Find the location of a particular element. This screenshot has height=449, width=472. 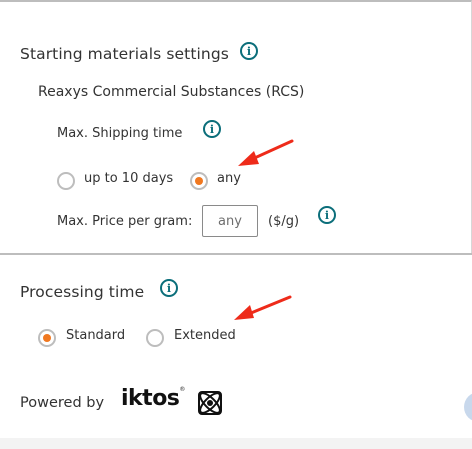

radio-any is located at coordinates (199, 181).